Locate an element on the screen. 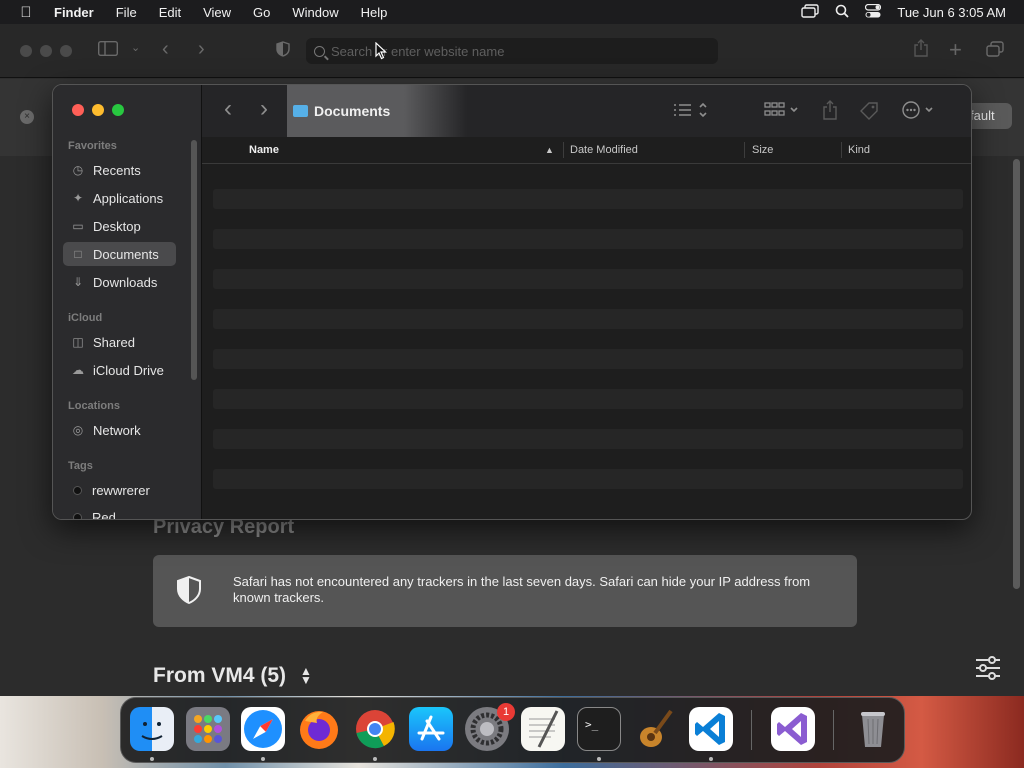 This screenshot has height=768, width=1024. sidebar-item-downloads: ⇓ Downloads is located at coordinates (119, 282).